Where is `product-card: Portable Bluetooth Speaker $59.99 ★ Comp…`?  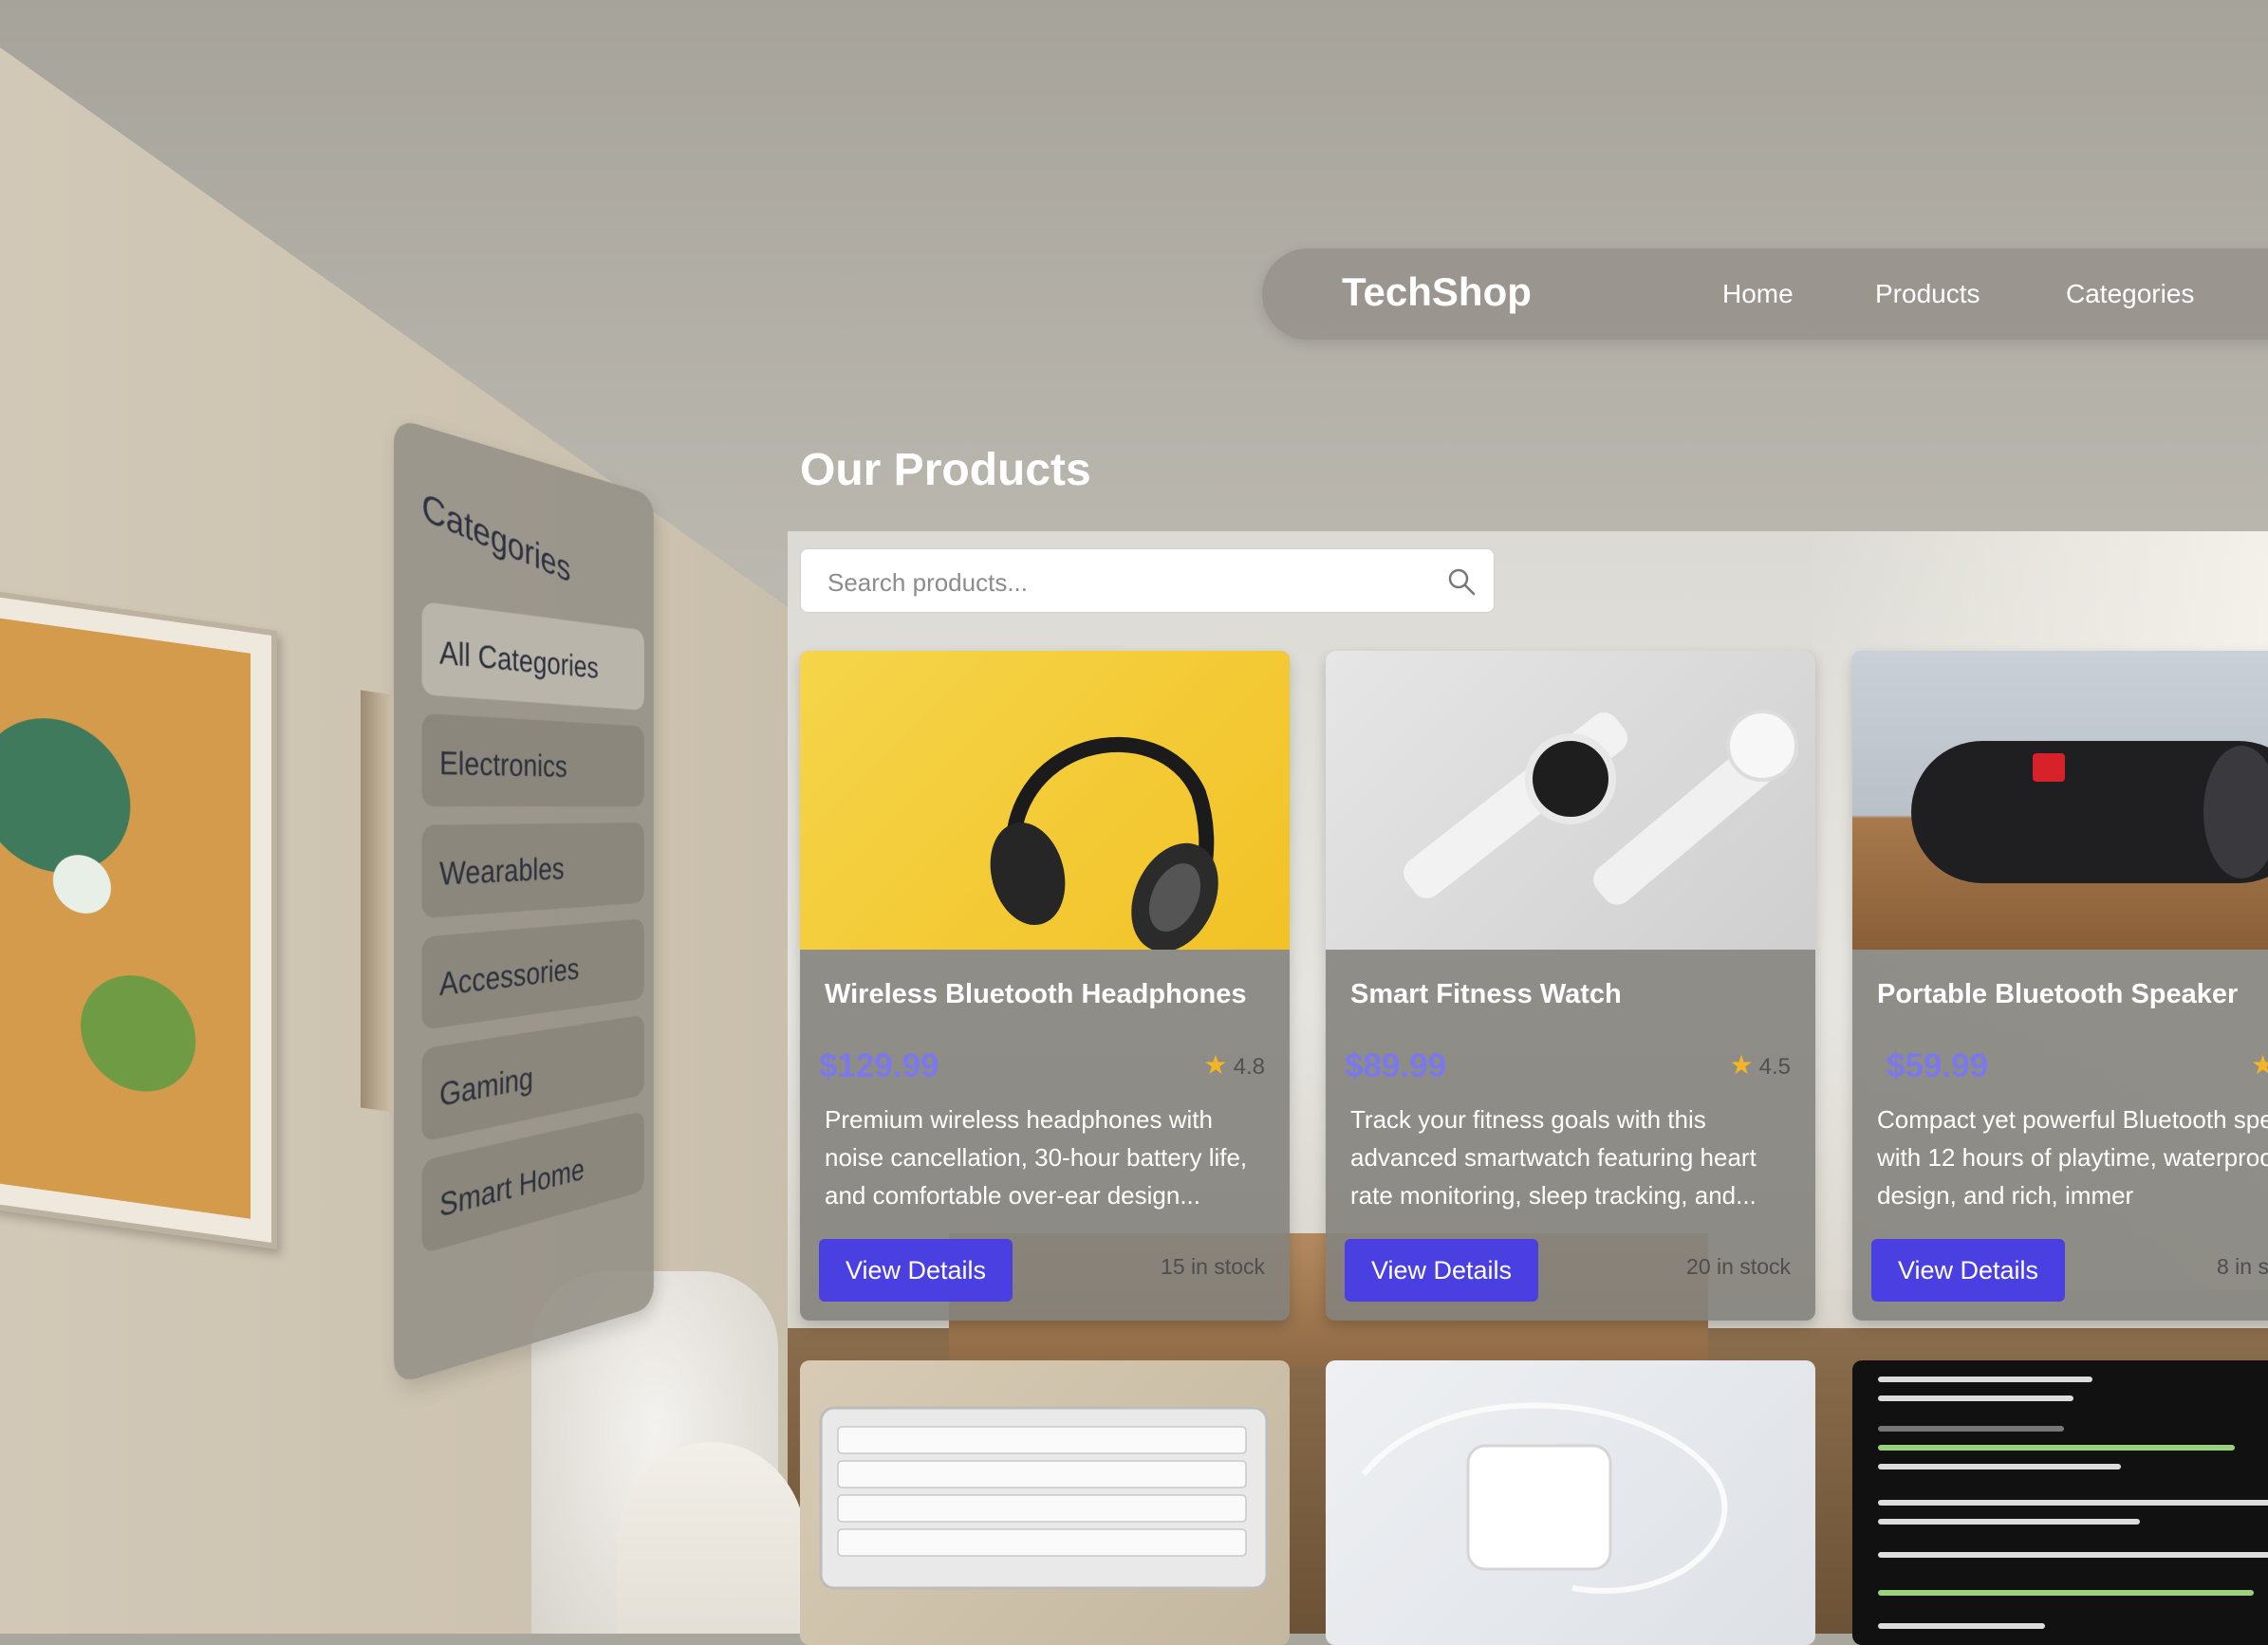
product-card: Portable Bluetooth Speaker $59.99 ★ Comp… is located at coordinates (2060, 986).